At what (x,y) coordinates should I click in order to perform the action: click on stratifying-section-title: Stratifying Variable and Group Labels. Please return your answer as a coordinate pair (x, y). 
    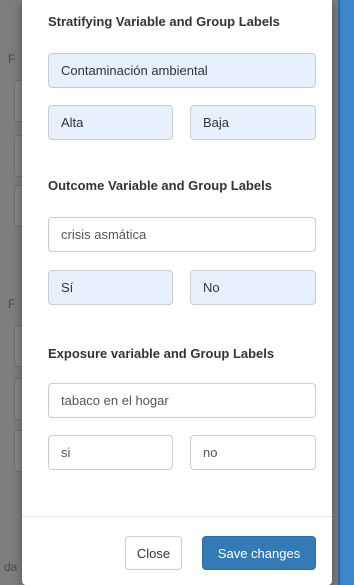
    Looking at the image, I should click on (164, 21).